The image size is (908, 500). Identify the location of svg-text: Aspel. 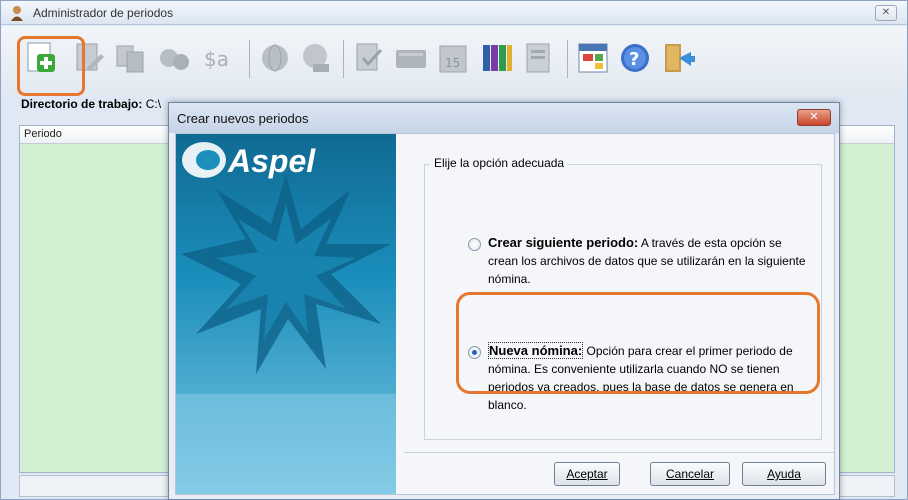
(271, 161).